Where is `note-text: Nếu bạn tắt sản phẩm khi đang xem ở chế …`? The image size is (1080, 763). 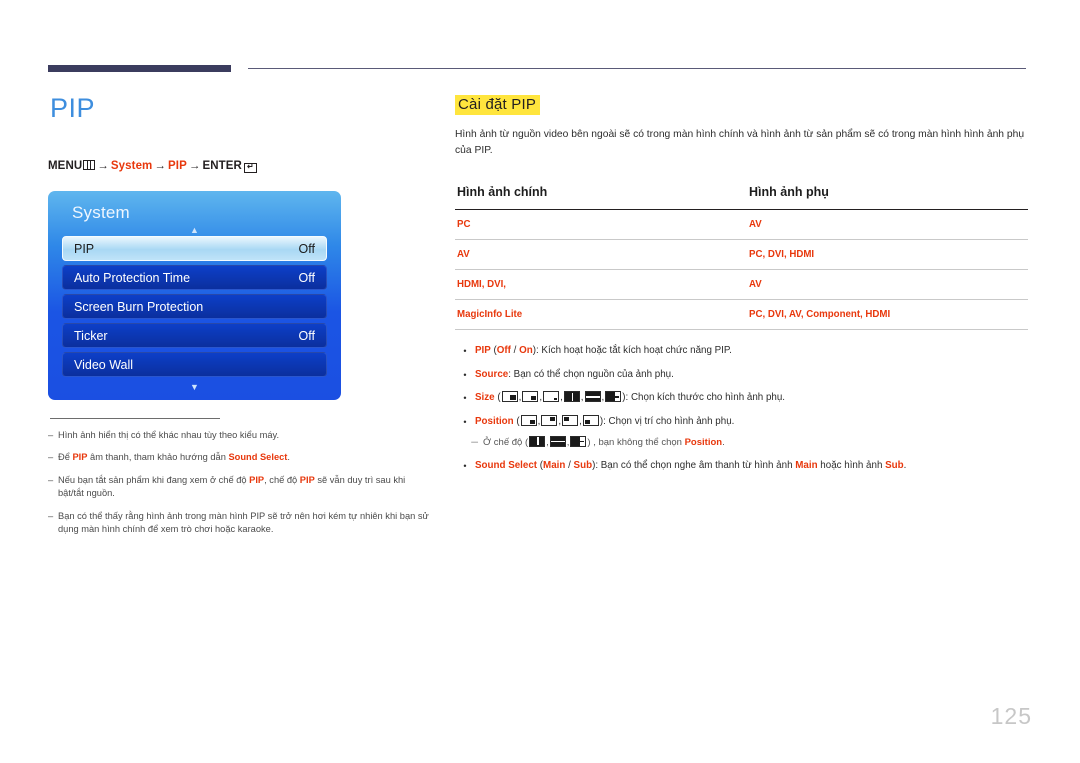 note-text: Nếu bạn tắt sản phẩm khi đang xem ở chế … is located at coordinates (232, 486).